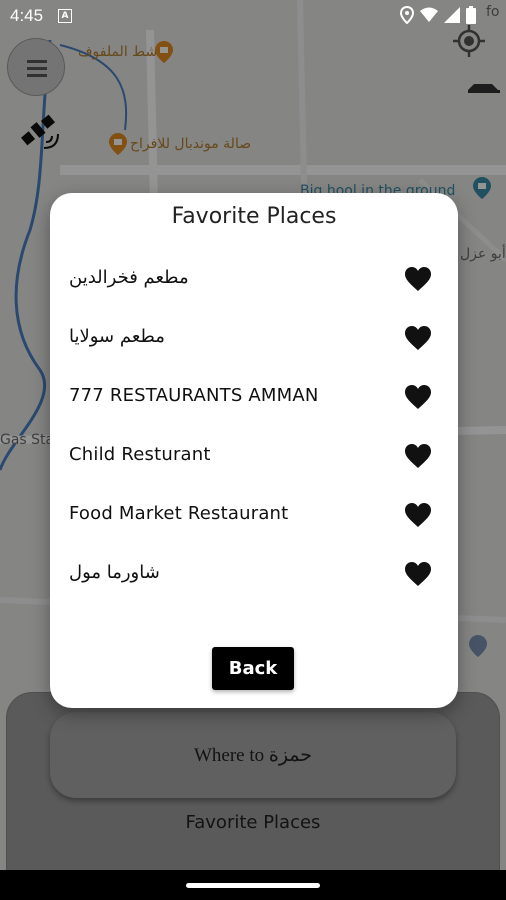 The image size is (506, 900). What do you see at coordinates (254, 279) in the screenshot?
I see `favorite-place-row: مطعم فخرالدين` at bounding box center [254, 279].